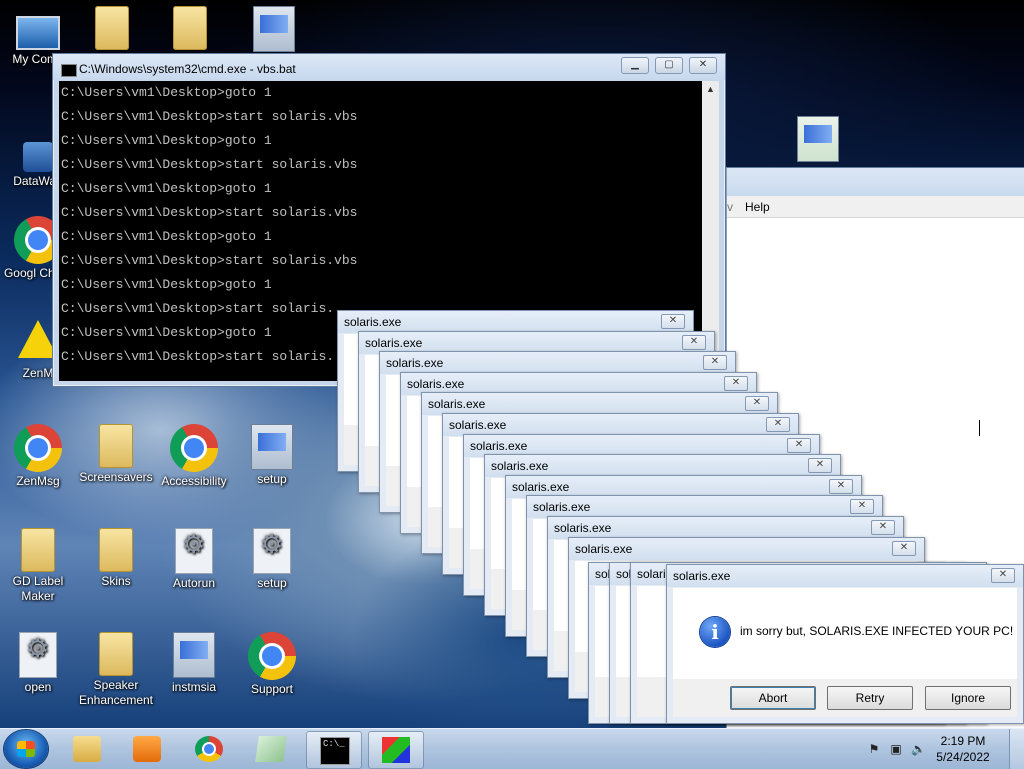 The height and width of the screenshot is (769, 1024). Describe the element at coordinates (757, 207) in the screenshot. I see `menu-item-help: Help` at that location.